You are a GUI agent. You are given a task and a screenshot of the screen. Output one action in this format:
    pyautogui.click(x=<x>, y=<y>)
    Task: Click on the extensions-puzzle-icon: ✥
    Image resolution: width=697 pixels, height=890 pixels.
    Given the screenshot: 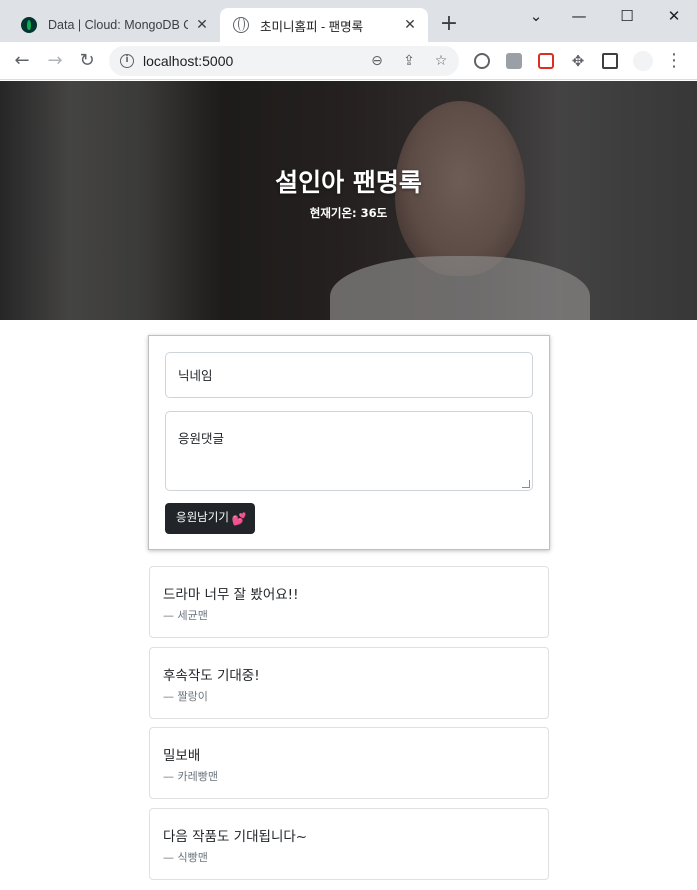 What is the action you would take?
    pyautogui.click(x=578, y=61)
    